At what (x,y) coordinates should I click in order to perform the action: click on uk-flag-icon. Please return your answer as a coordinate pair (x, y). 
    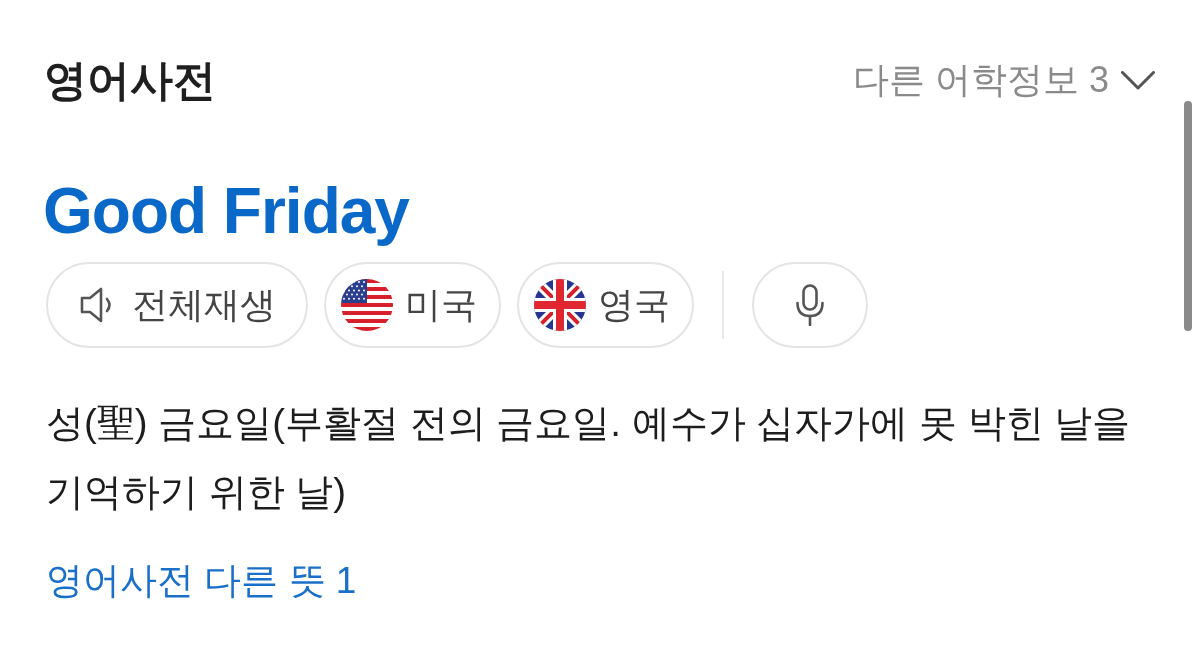
    Looking at the image, I should click on (560, 305).